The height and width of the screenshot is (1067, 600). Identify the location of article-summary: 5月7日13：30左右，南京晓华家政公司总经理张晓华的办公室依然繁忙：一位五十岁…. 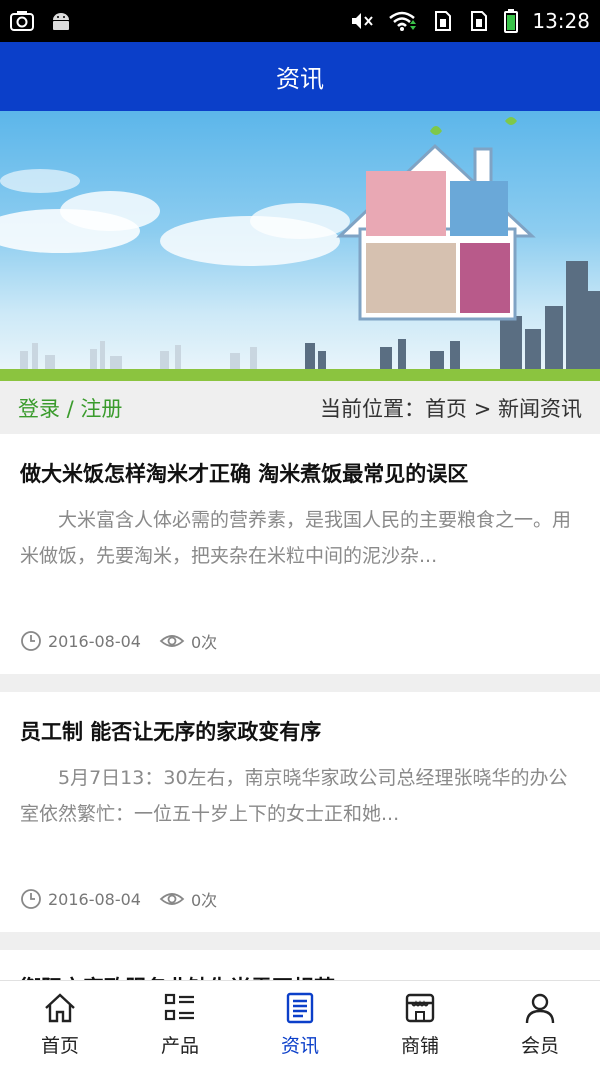
(294, 796).